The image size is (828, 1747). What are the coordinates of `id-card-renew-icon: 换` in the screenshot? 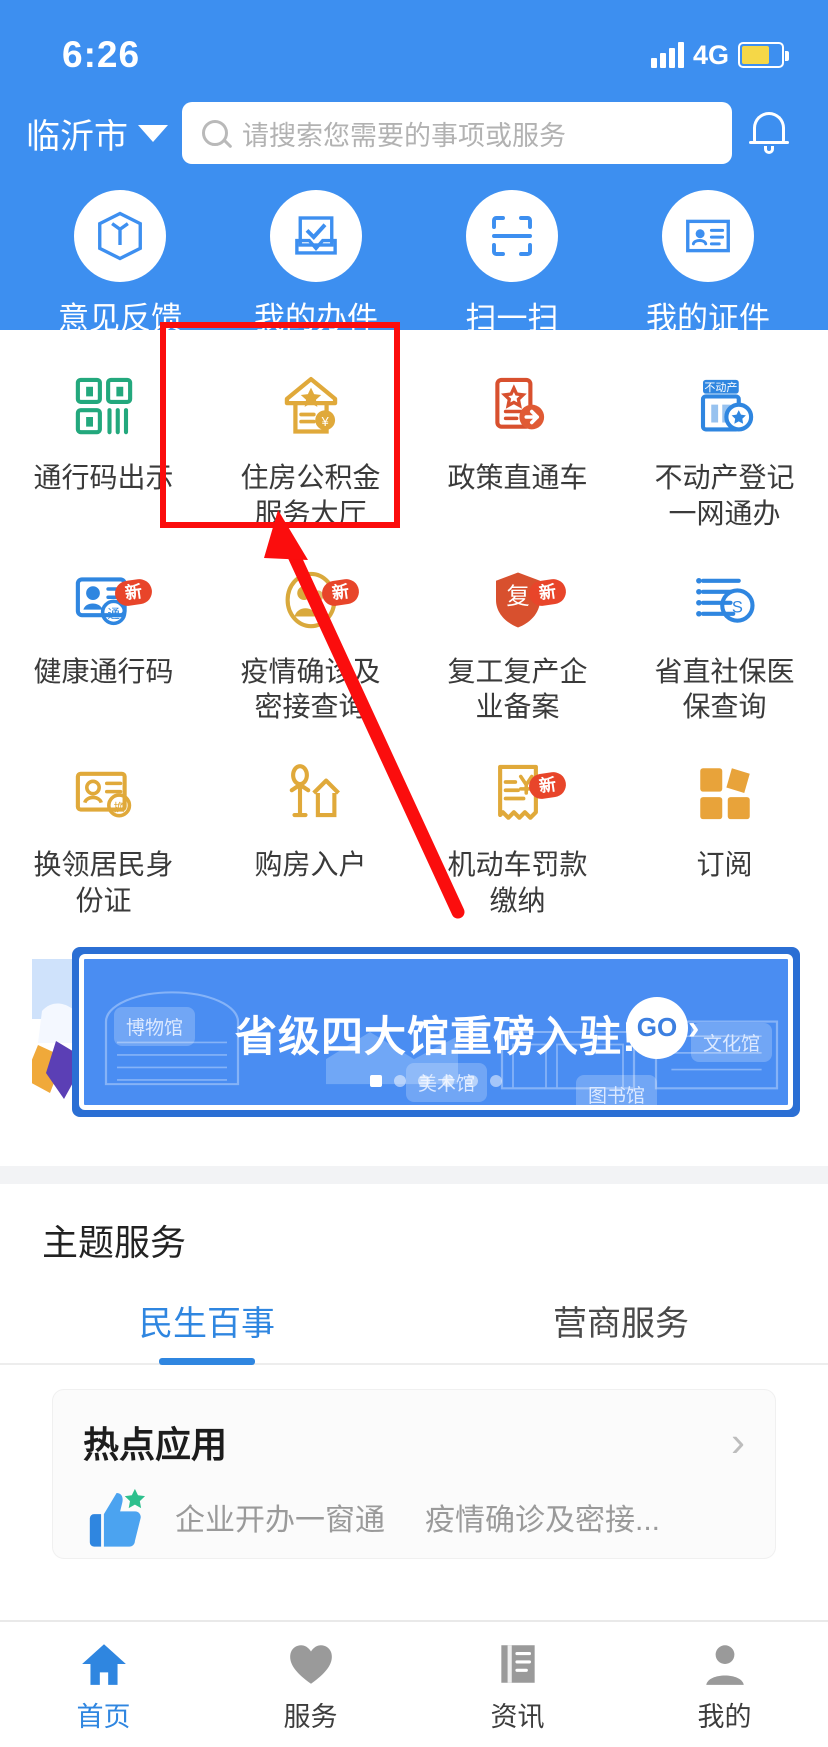 It's located at (104, 793).